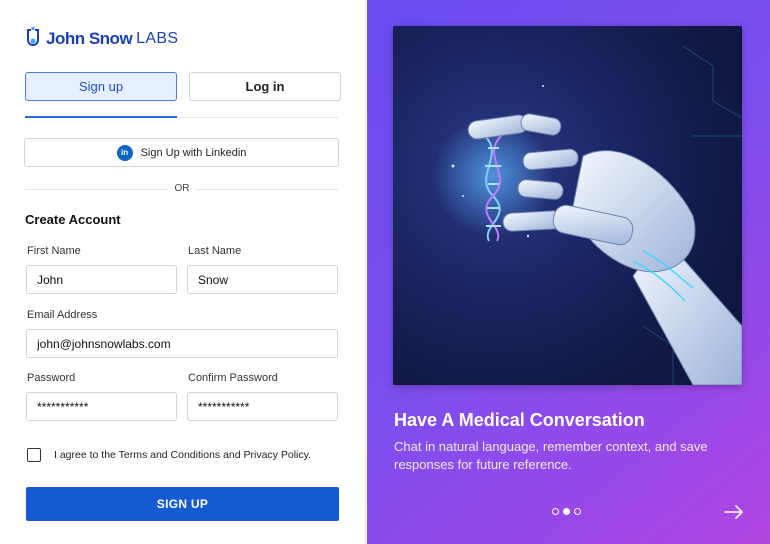 The width and height of the screenshot is (770, 544). Describe the element at coordinates (62, 315) in the screenshot. I see `email-label: Email Address` at that location.